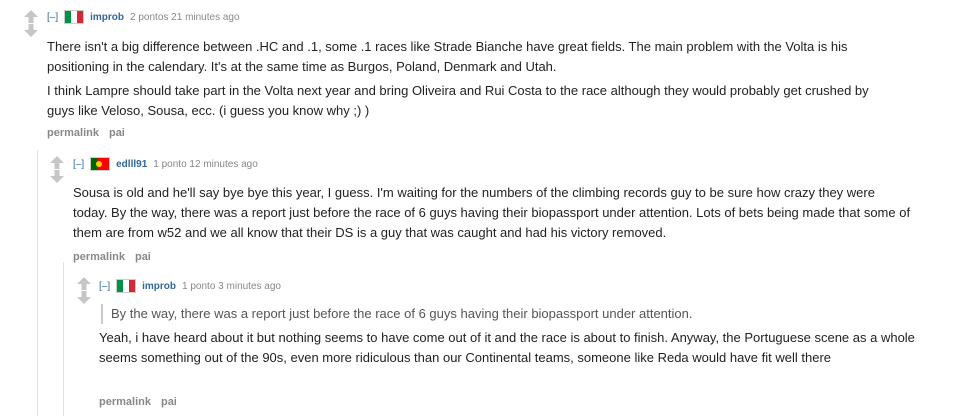  Describe the element at coordinates (149, 17) in the screenshot. I see `score: 2 pontos` at that location.